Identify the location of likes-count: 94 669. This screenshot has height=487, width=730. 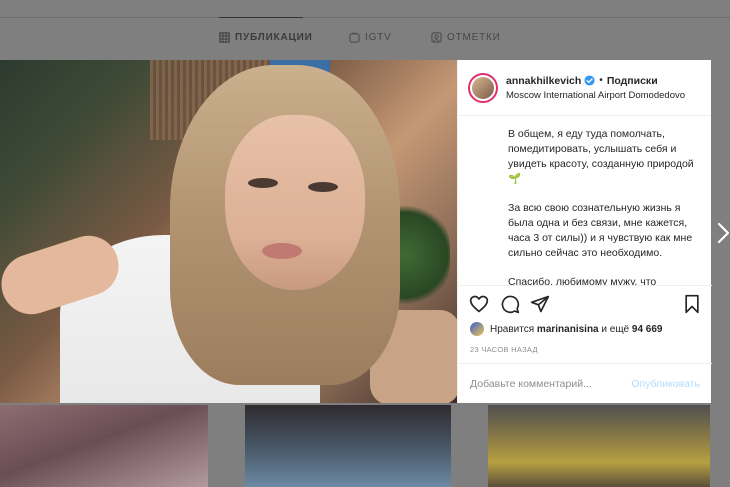
(647, 329).